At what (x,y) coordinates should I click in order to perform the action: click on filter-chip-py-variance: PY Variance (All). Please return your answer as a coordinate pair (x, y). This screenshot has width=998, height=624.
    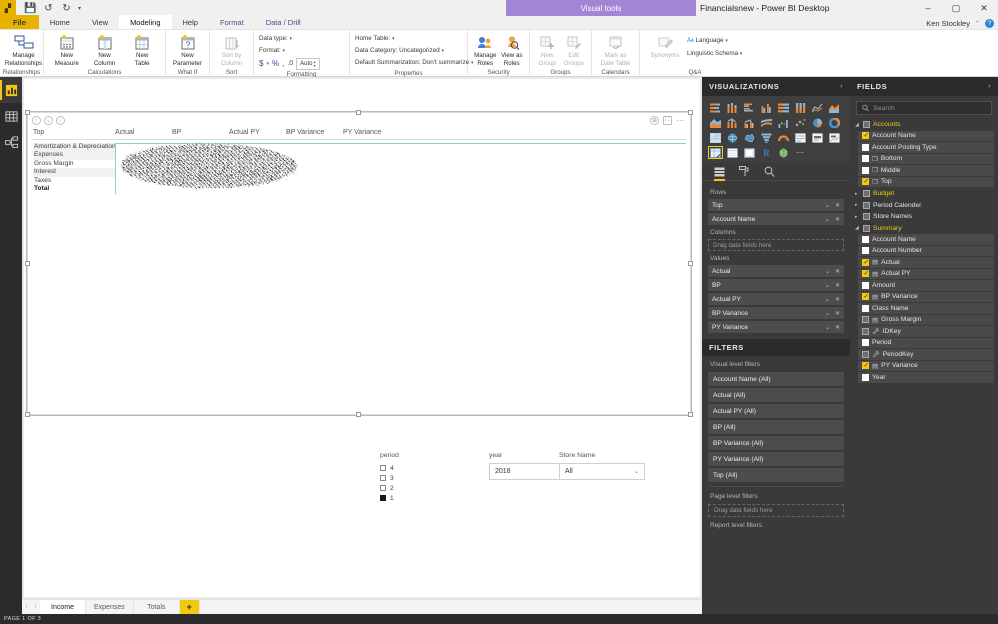
    Looking at the image, I should click on (776, 459).